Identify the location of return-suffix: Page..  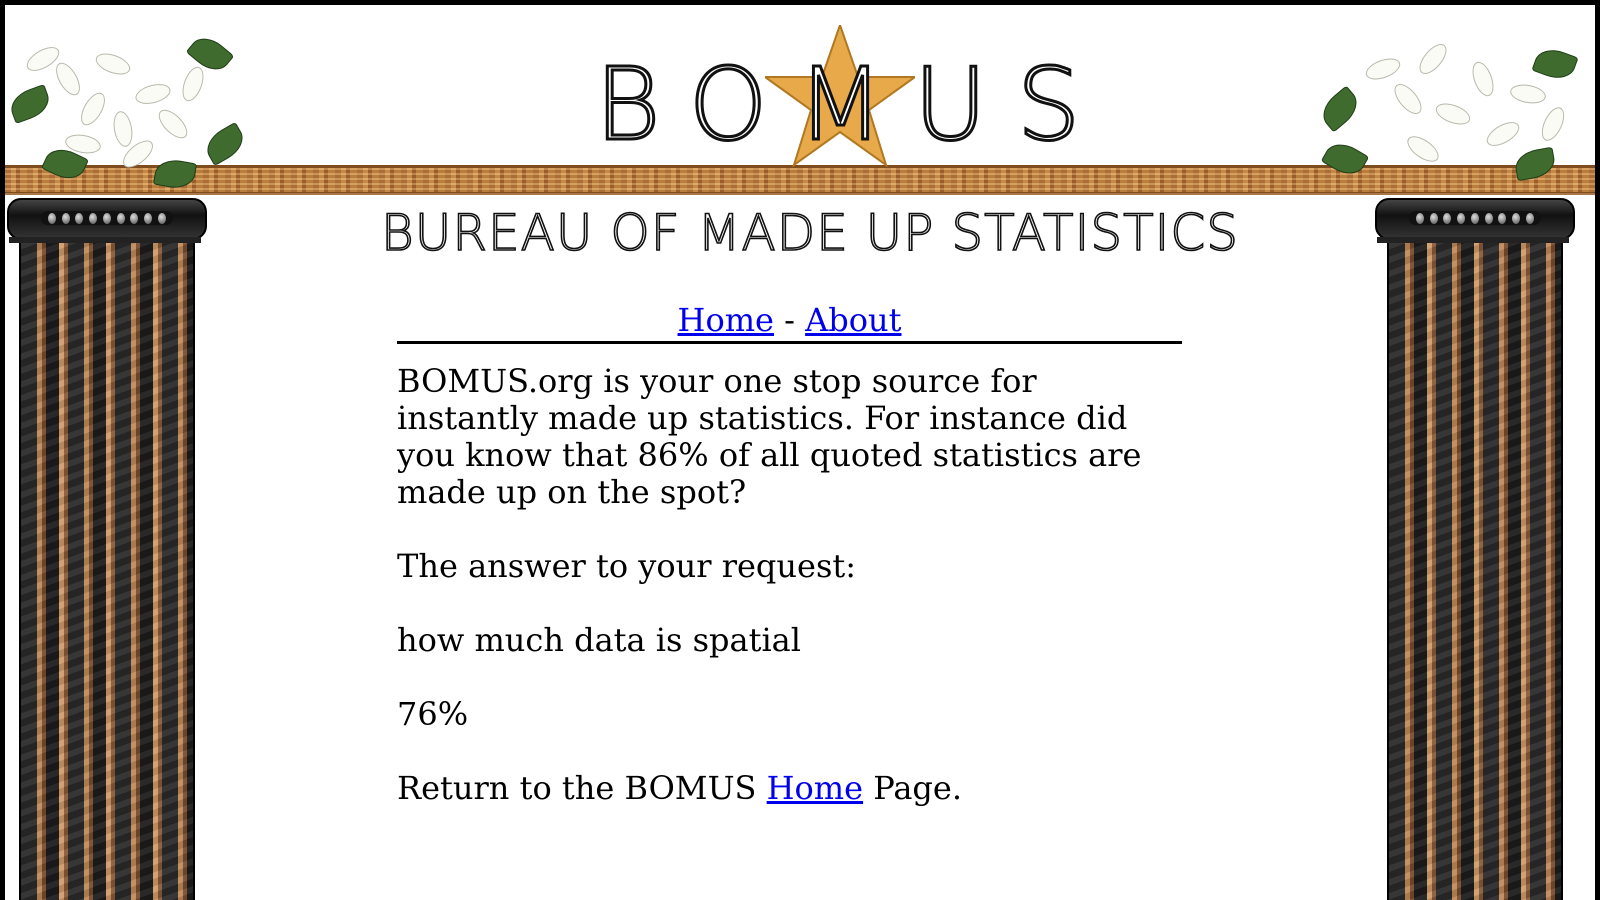
(918, 788).